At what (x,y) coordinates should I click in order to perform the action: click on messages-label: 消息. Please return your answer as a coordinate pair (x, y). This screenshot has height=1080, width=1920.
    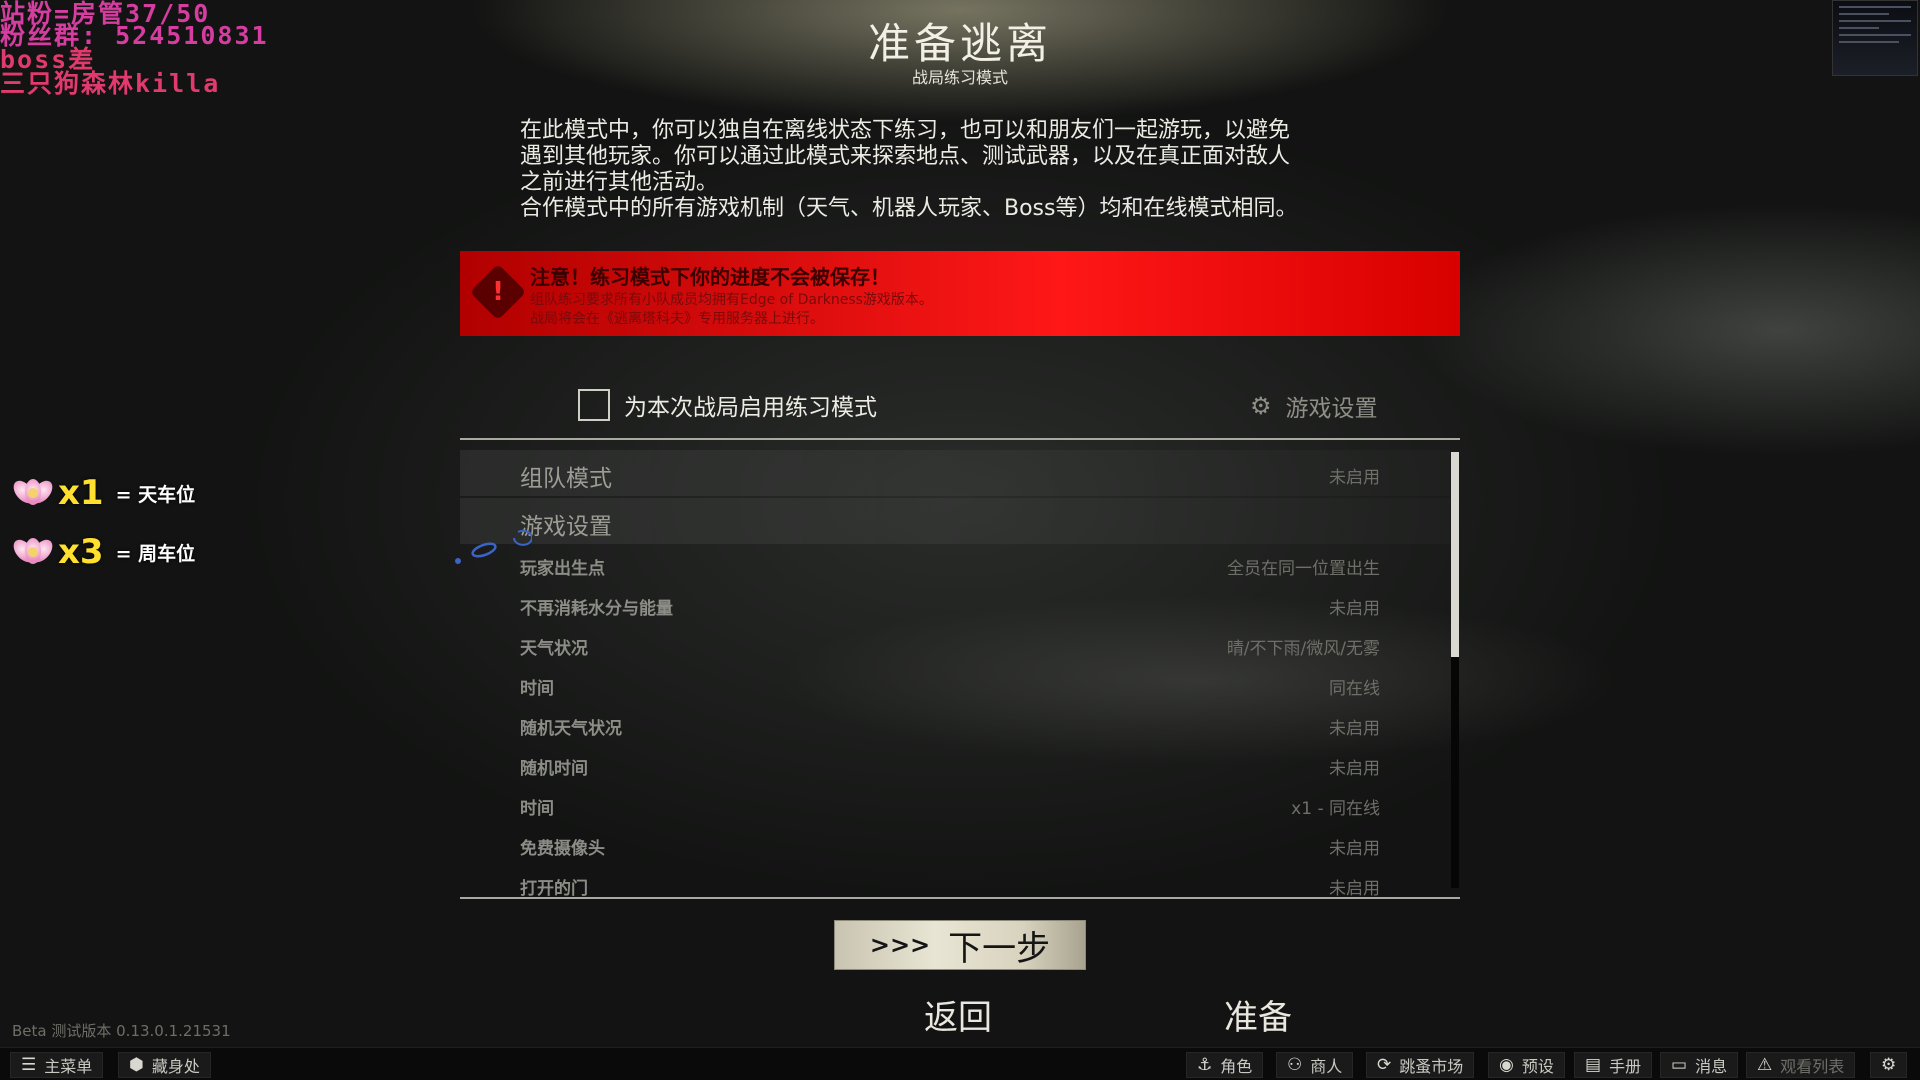
    Looking at the image, I should click on (1711, 1066).